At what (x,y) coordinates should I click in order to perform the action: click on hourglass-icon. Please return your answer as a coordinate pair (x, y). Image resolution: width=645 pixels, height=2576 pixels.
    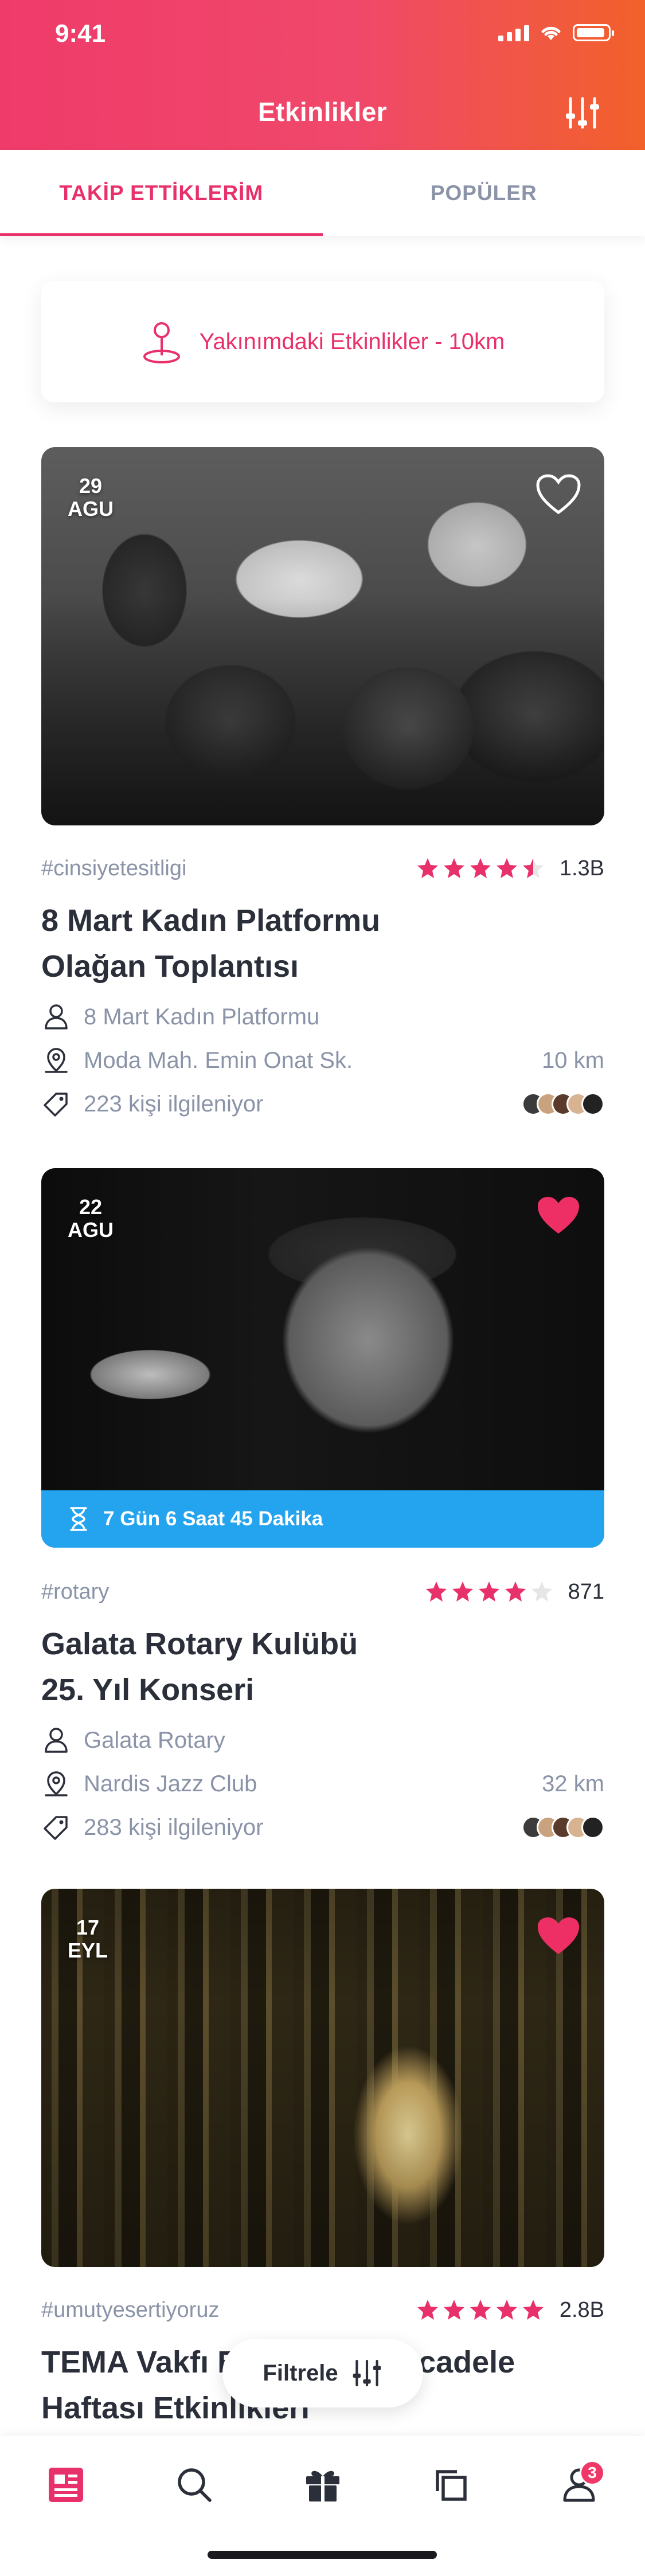
    Looking at the image, I should click on (78, 1519).